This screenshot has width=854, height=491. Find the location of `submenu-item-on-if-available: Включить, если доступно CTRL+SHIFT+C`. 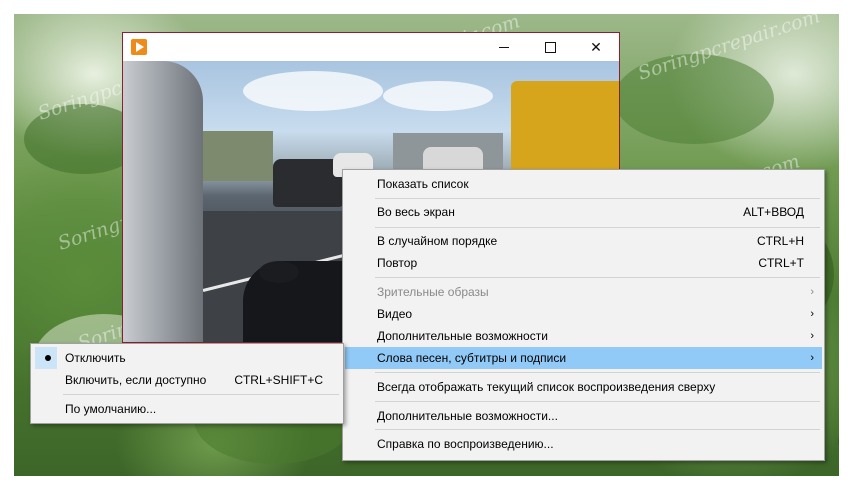

submenu-item-on-if-available: Включить, если доступно CTRL+SHIFT+C is located at coordinates (187, 380).